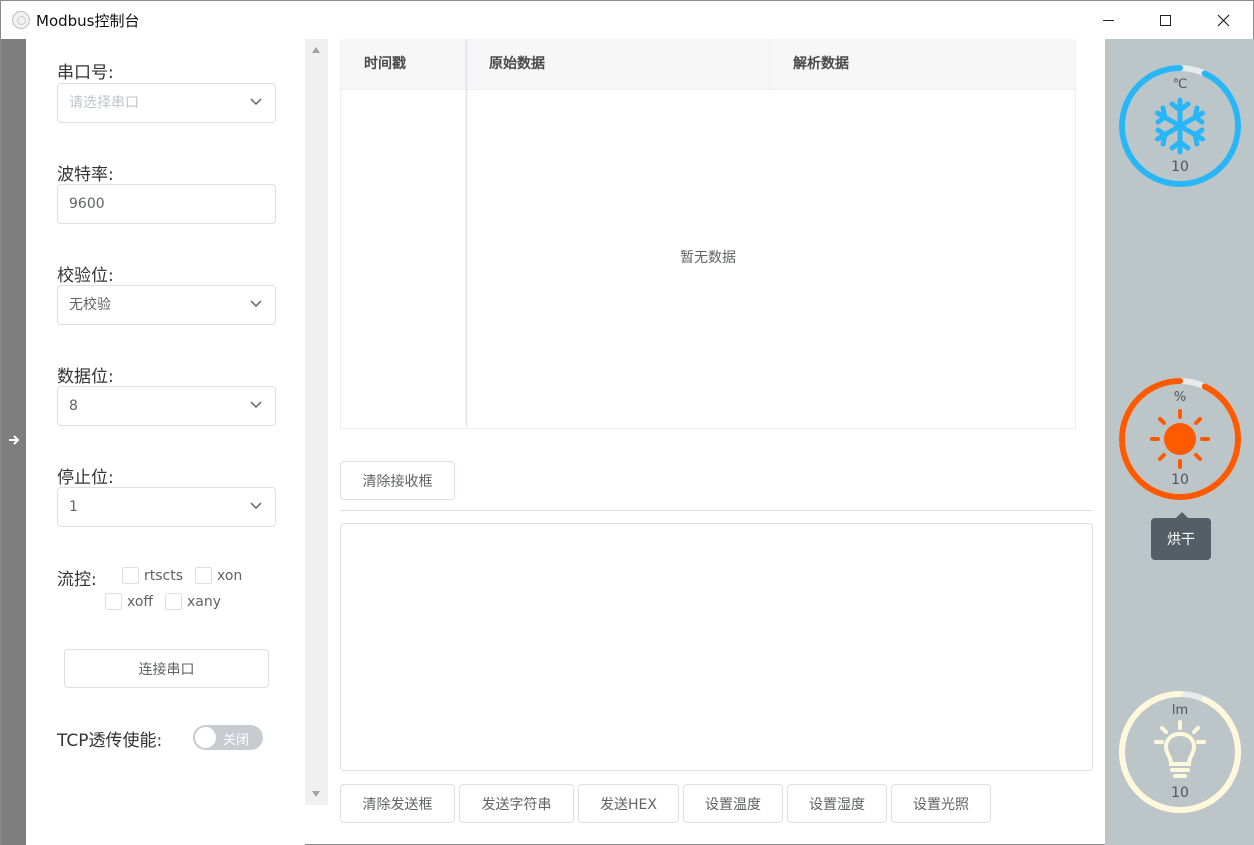 This screenshot has width=1254, height=845. I want to click on baud-input: 9600, so click(166, 204).